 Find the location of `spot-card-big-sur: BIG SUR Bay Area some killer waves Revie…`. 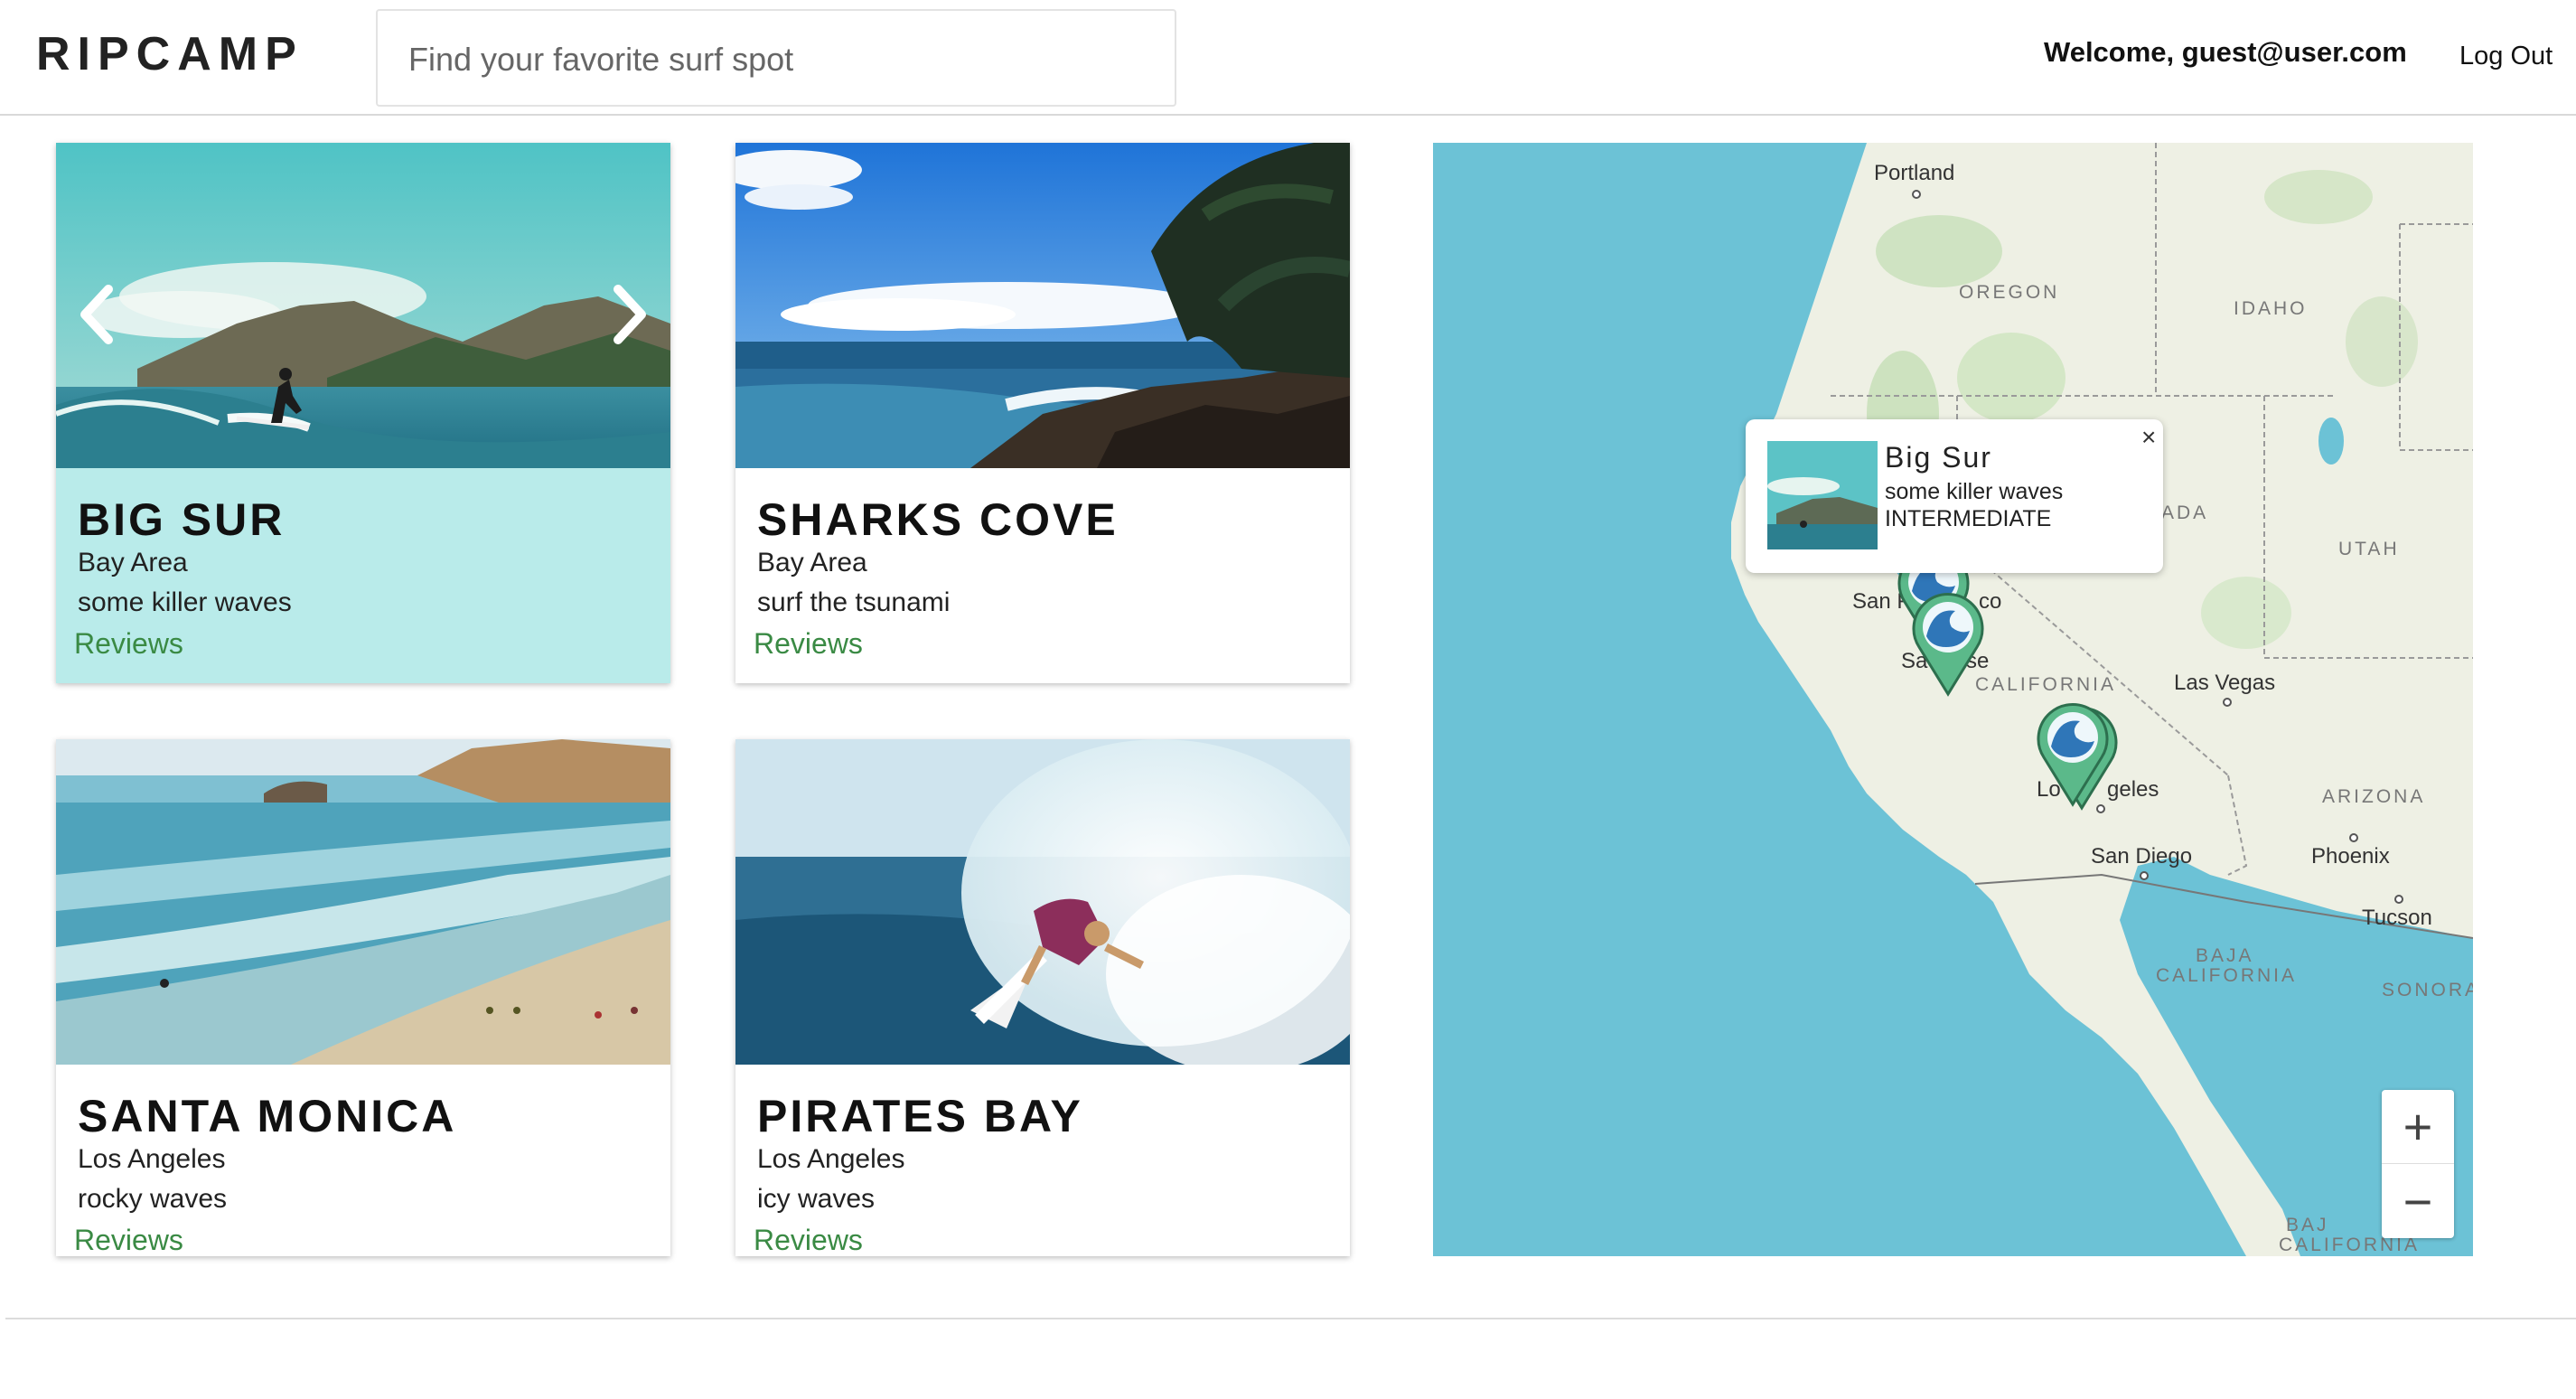

spot-card-big-sur: BIG SUR Bay Area some killer waves Revie… is located at coordinates (363, 413).